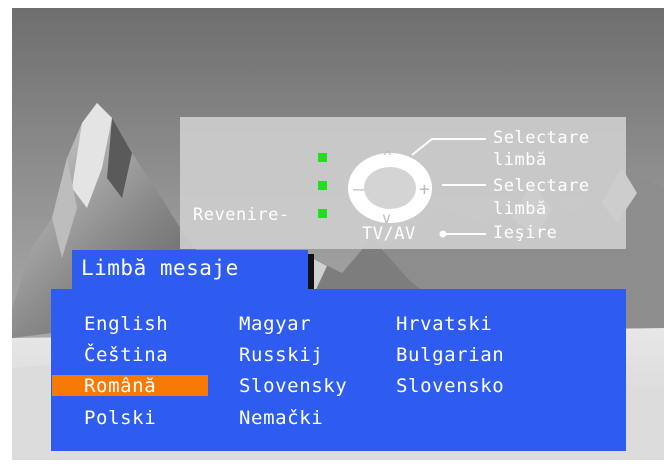  What do you see at coordinates (126, 324) in the screenshot?
I see `language-option-english: English` at bounding box center [126, 324].